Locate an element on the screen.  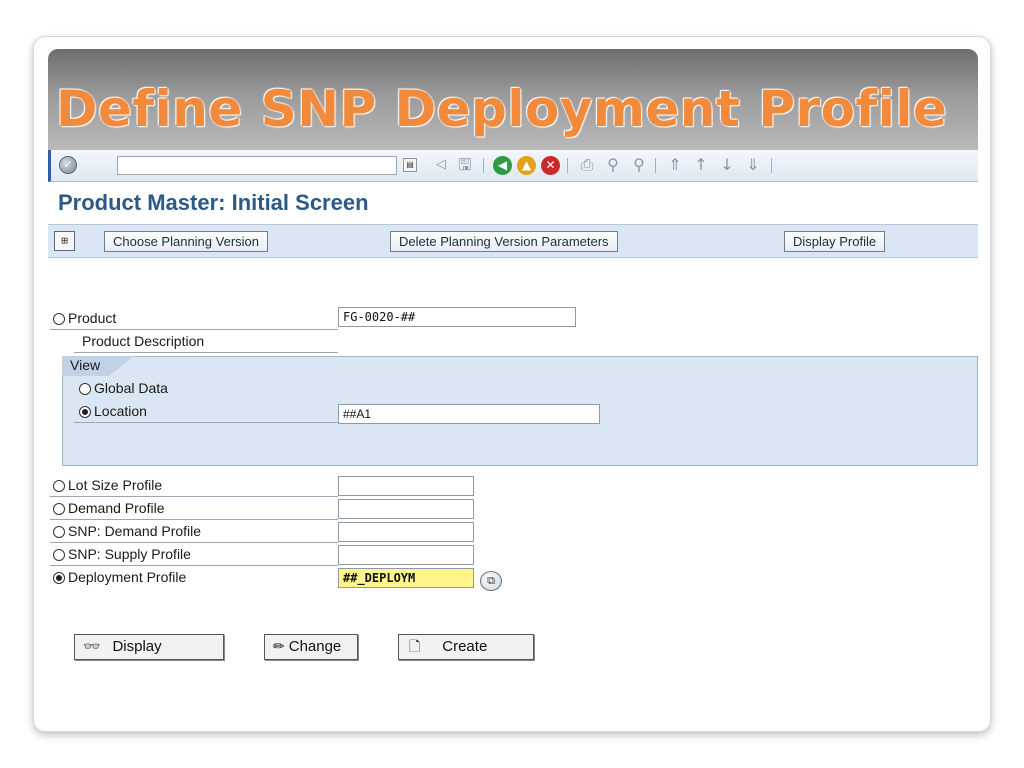
lot-size-profile-label: Lot Size Profile is located at coordinates (115, 485).